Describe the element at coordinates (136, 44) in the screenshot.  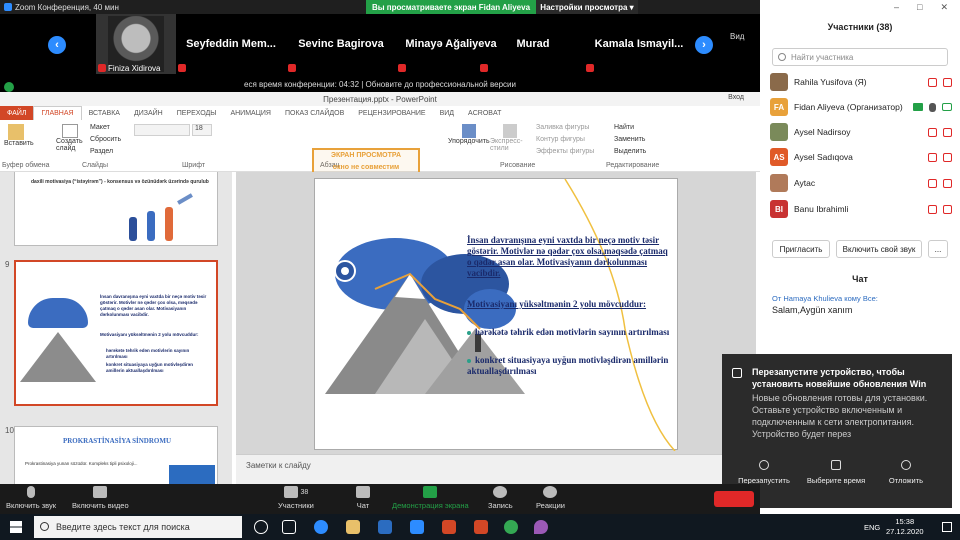
I see `video-tile: Finiza Xidirova` at that location.